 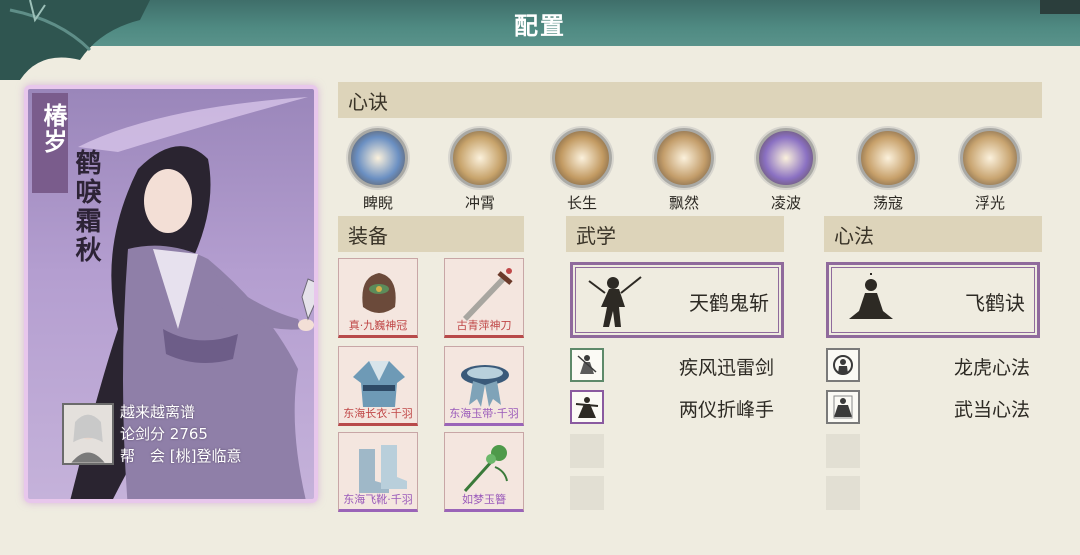 I want to click on section-mind: 心法, so click(x=933, y=234).